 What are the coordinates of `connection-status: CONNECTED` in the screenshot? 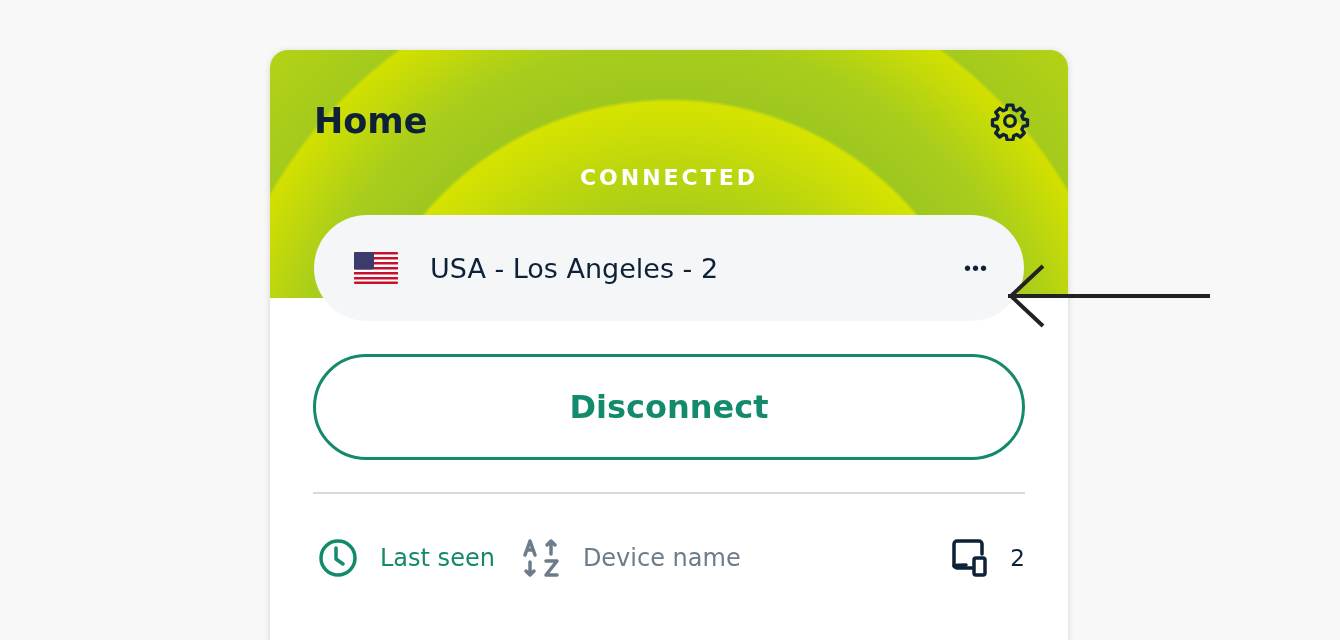 It's located at (669, 177).